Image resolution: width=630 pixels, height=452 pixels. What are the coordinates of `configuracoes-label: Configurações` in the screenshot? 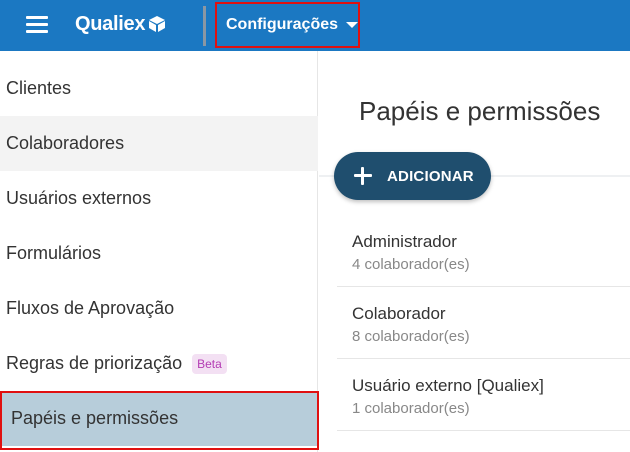 It's located at (282, 24).